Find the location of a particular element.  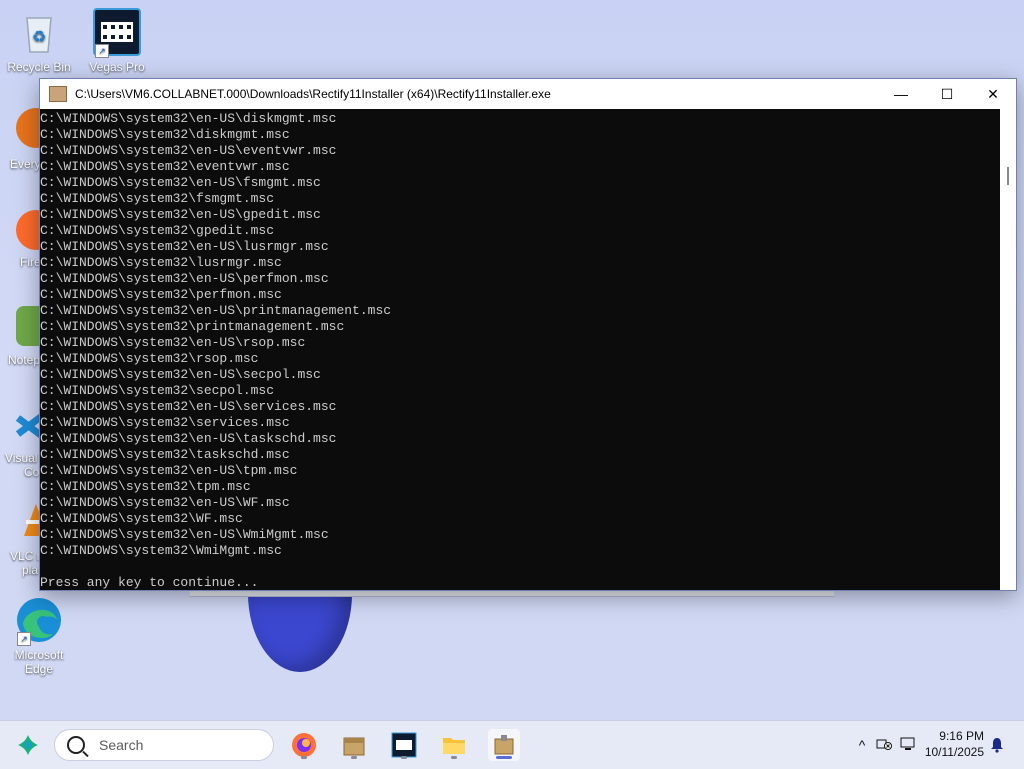

taskbar: Search ^ 9:16 PM 10/11/2025 is located at coordinates (512, 744).